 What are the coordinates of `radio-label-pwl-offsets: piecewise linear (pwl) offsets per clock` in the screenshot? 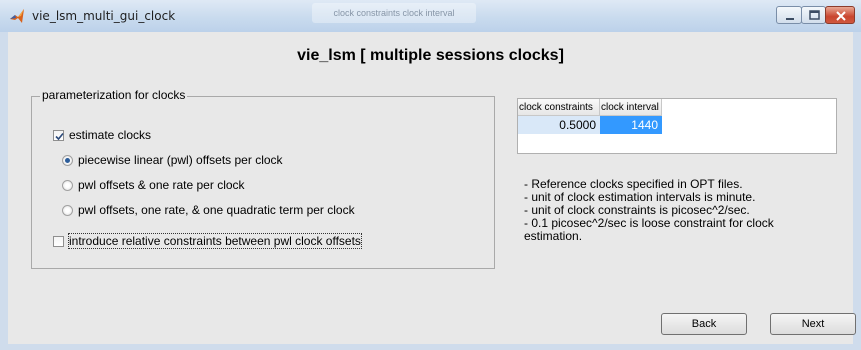 It's located at (180, 160).